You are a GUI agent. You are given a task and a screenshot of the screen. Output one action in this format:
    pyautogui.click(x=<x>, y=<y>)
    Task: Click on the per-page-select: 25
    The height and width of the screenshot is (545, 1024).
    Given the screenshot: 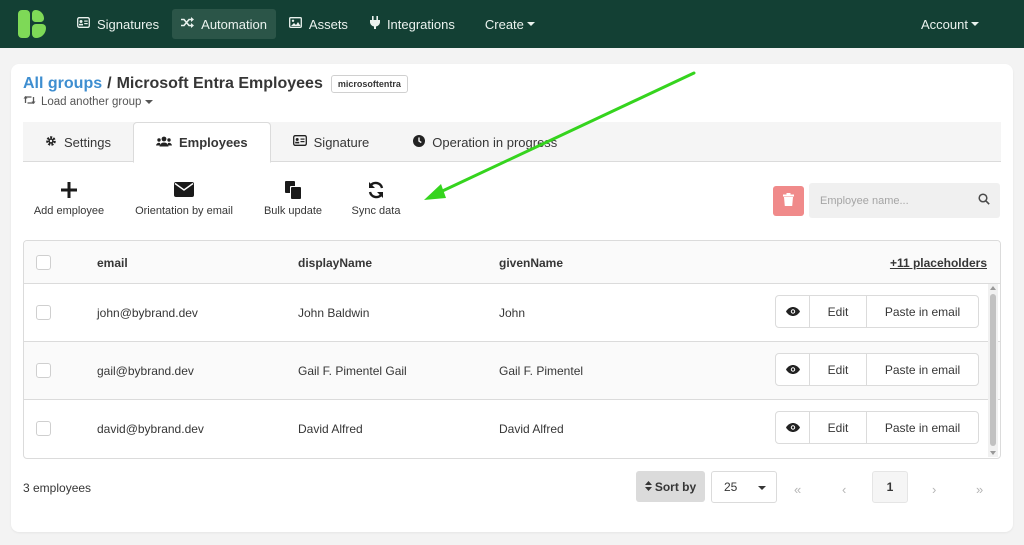 What is the action you would take?
    pyautogui.click(x=744, y=487)
    